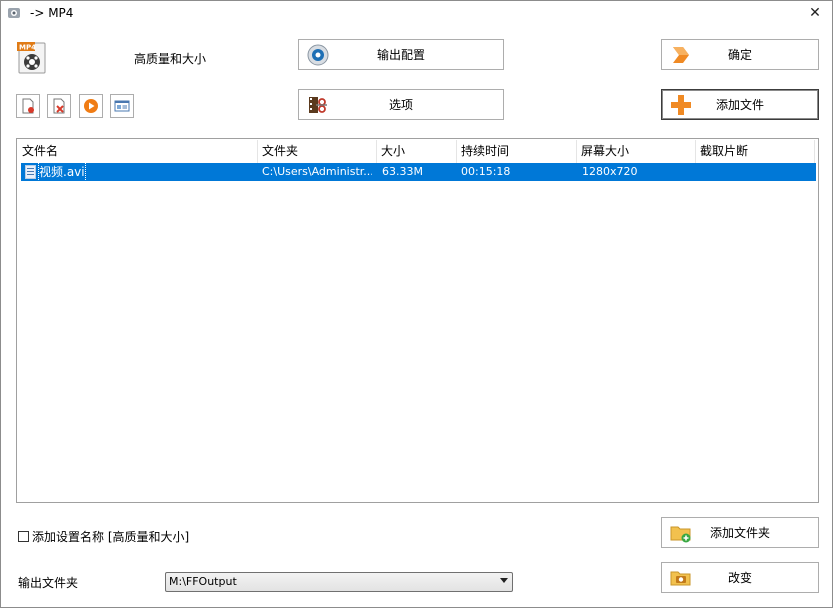 This screenshot has height=608, width=833. Describe the element at coordinates (317, 151) in the screenshot. I see `column-header-folder: 文件夹` at that location.